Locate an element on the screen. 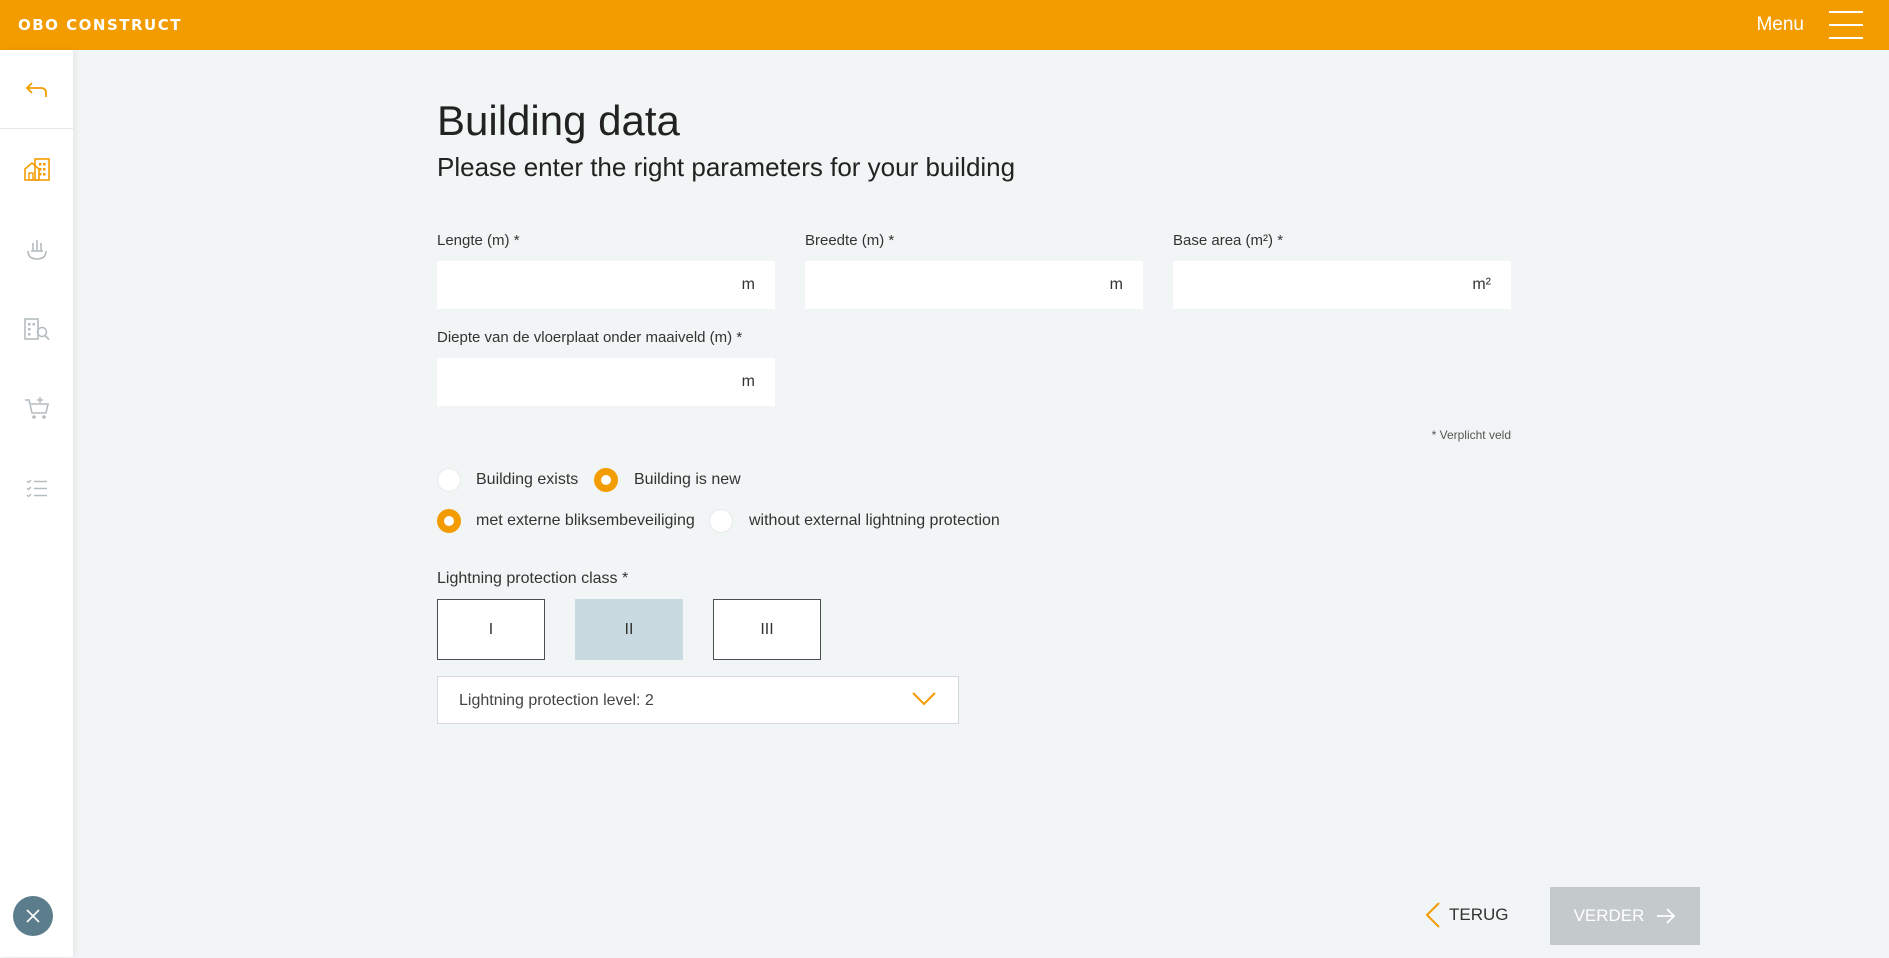 Image resolution: width=1889 pixels, height=958 pixels. building-status-group: Building exists Building is new is located at coordinates (637, 482).